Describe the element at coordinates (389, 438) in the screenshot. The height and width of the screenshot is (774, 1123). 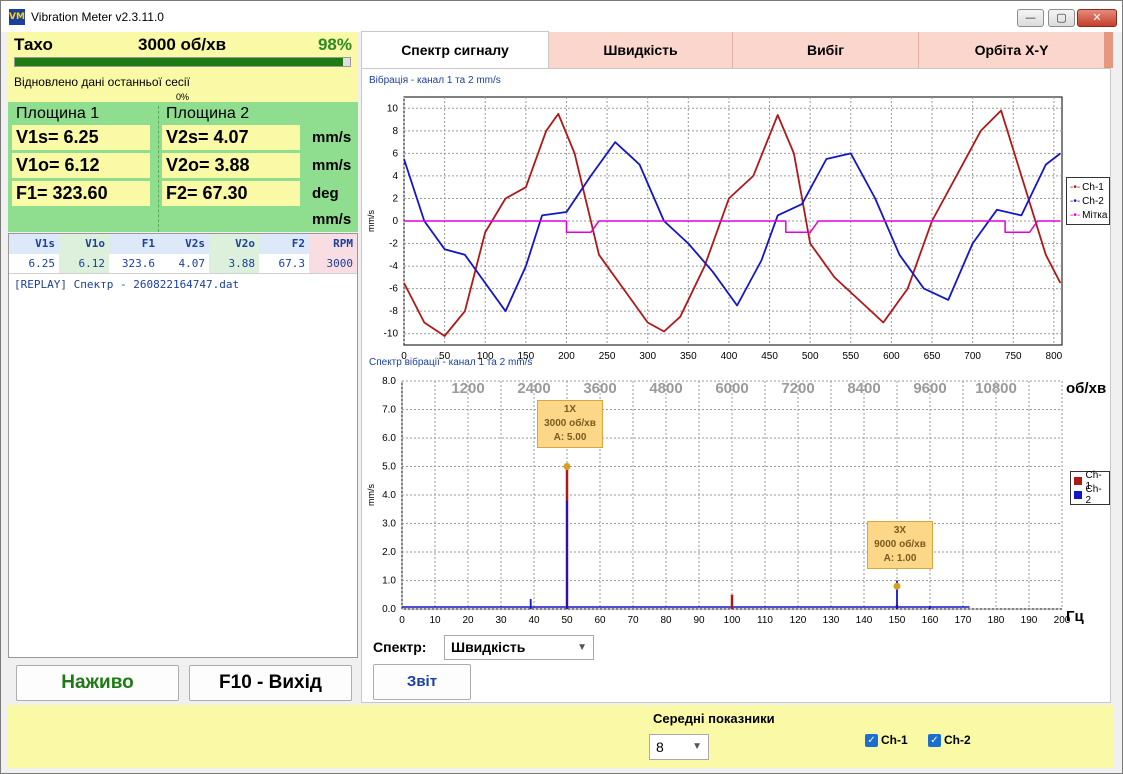
I see `y-tick-label: 6.0` at that location.